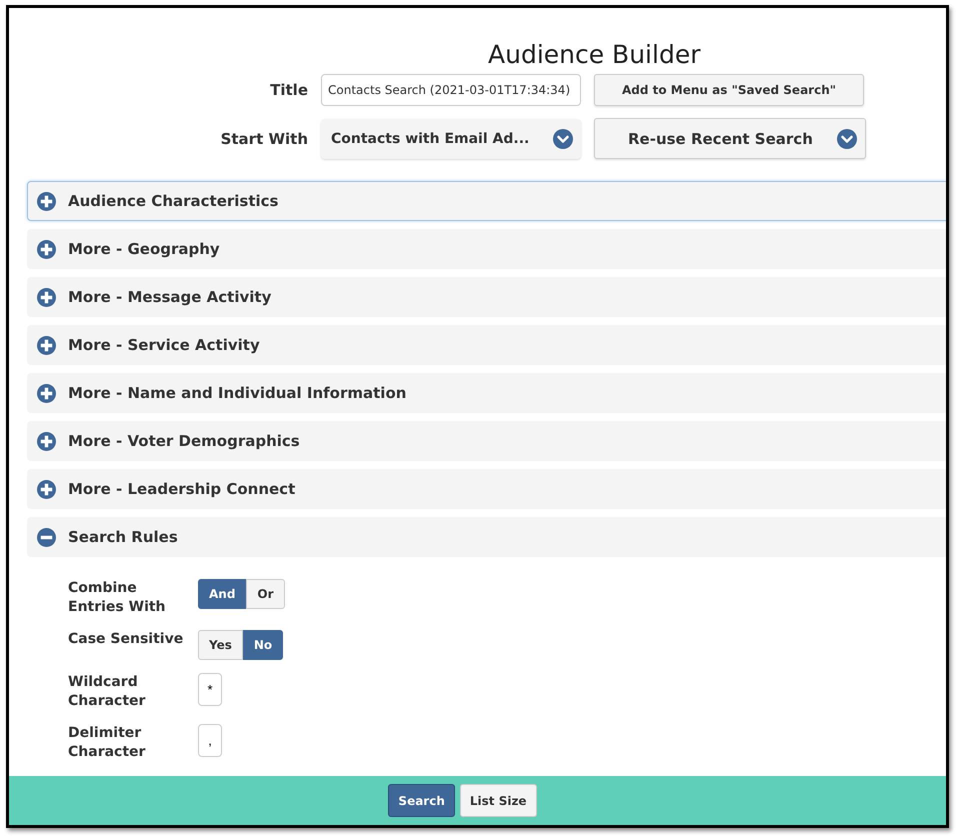 The width and height of the screenshot is (956, 836). I want to click on toggle-option: Yes, so click(220, 645).